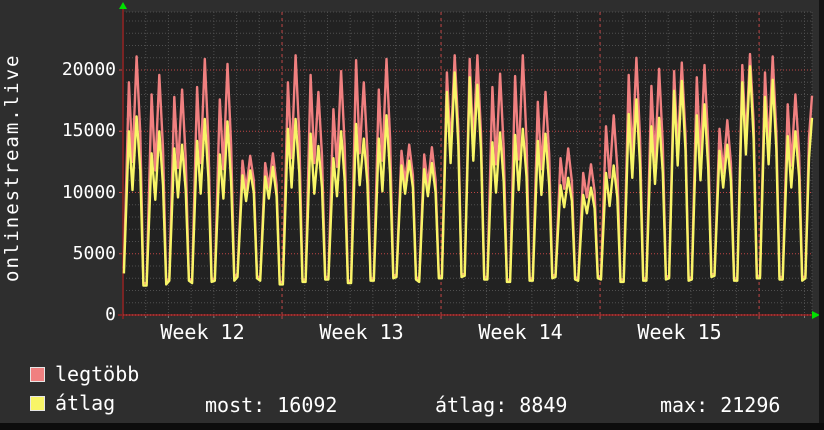 This screenshot has width=824, height=430. Describe the element at coordinates (123, 5) in the screenshot. I see `axis-arrow` at that location.